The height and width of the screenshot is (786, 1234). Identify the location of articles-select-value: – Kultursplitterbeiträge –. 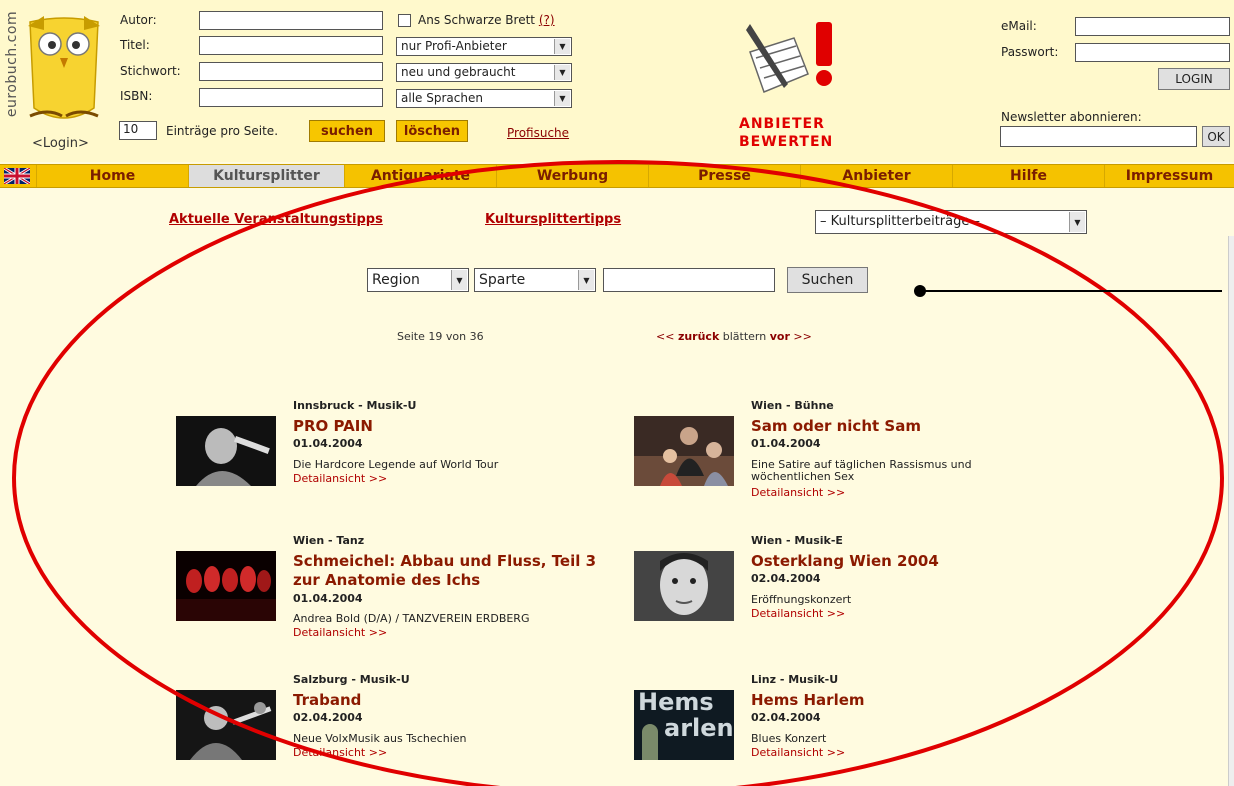
(900, 221).